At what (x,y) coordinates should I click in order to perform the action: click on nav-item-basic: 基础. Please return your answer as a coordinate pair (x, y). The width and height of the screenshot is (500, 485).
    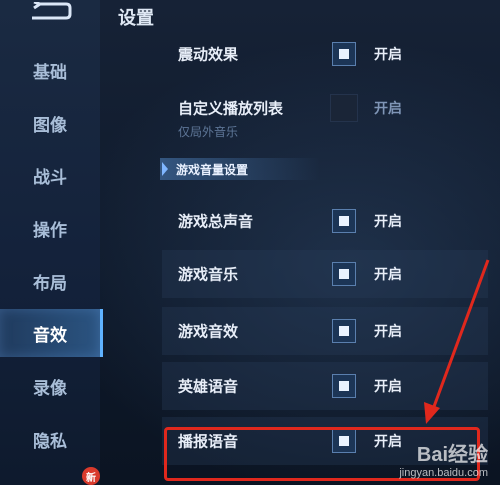
    Looking at the image, I should click on (50, 70).